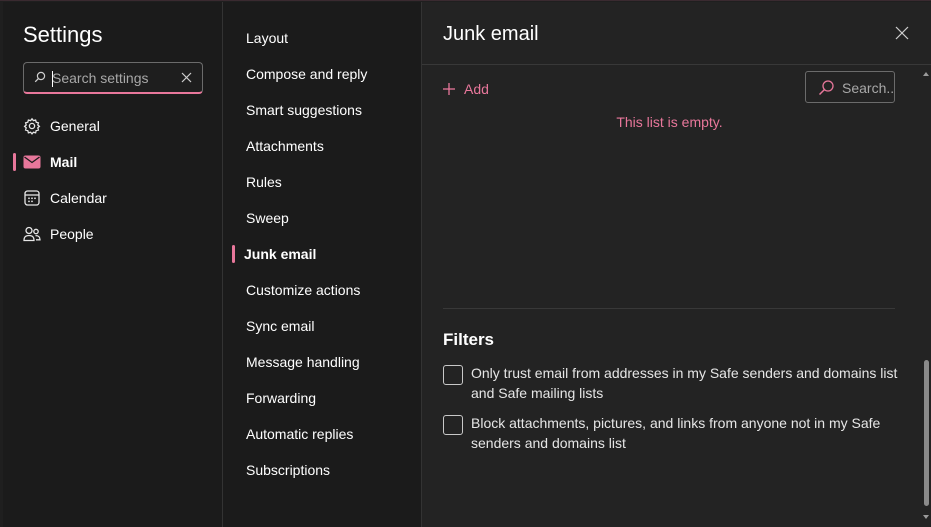 The image size is (931, 527). What do you see at coordinates (322, 38) in the screenshot?
I see `subnav-item-layout: Layout` at bounding box center [322, 38].